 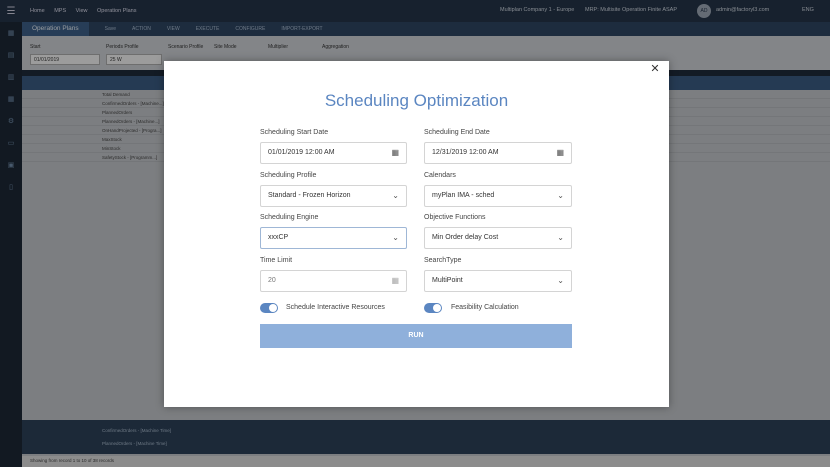 I want to click on interactive-resources-toggle, so click(x=269, y=308).